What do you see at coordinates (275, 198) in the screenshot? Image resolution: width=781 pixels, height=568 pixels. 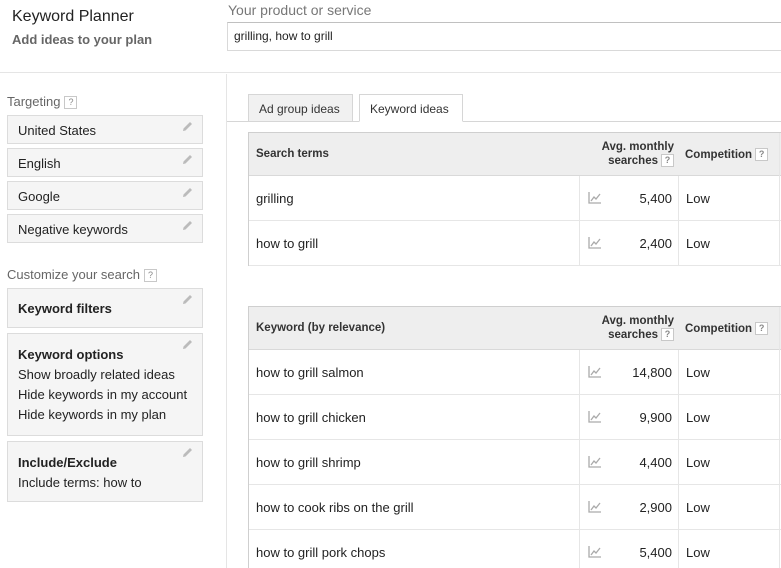 I see `keyword-term: grilling` at bounding box center [275, 198].